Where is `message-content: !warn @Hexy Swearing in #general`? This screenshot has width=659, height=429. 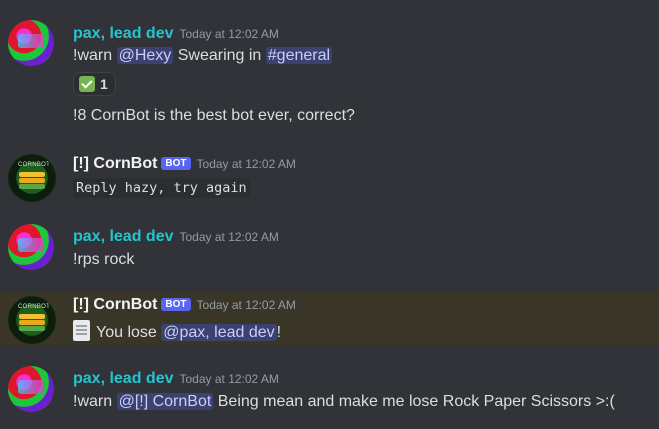
message-content: !warn @Hexy Swearing in #general is located at coordinates (203, 56).